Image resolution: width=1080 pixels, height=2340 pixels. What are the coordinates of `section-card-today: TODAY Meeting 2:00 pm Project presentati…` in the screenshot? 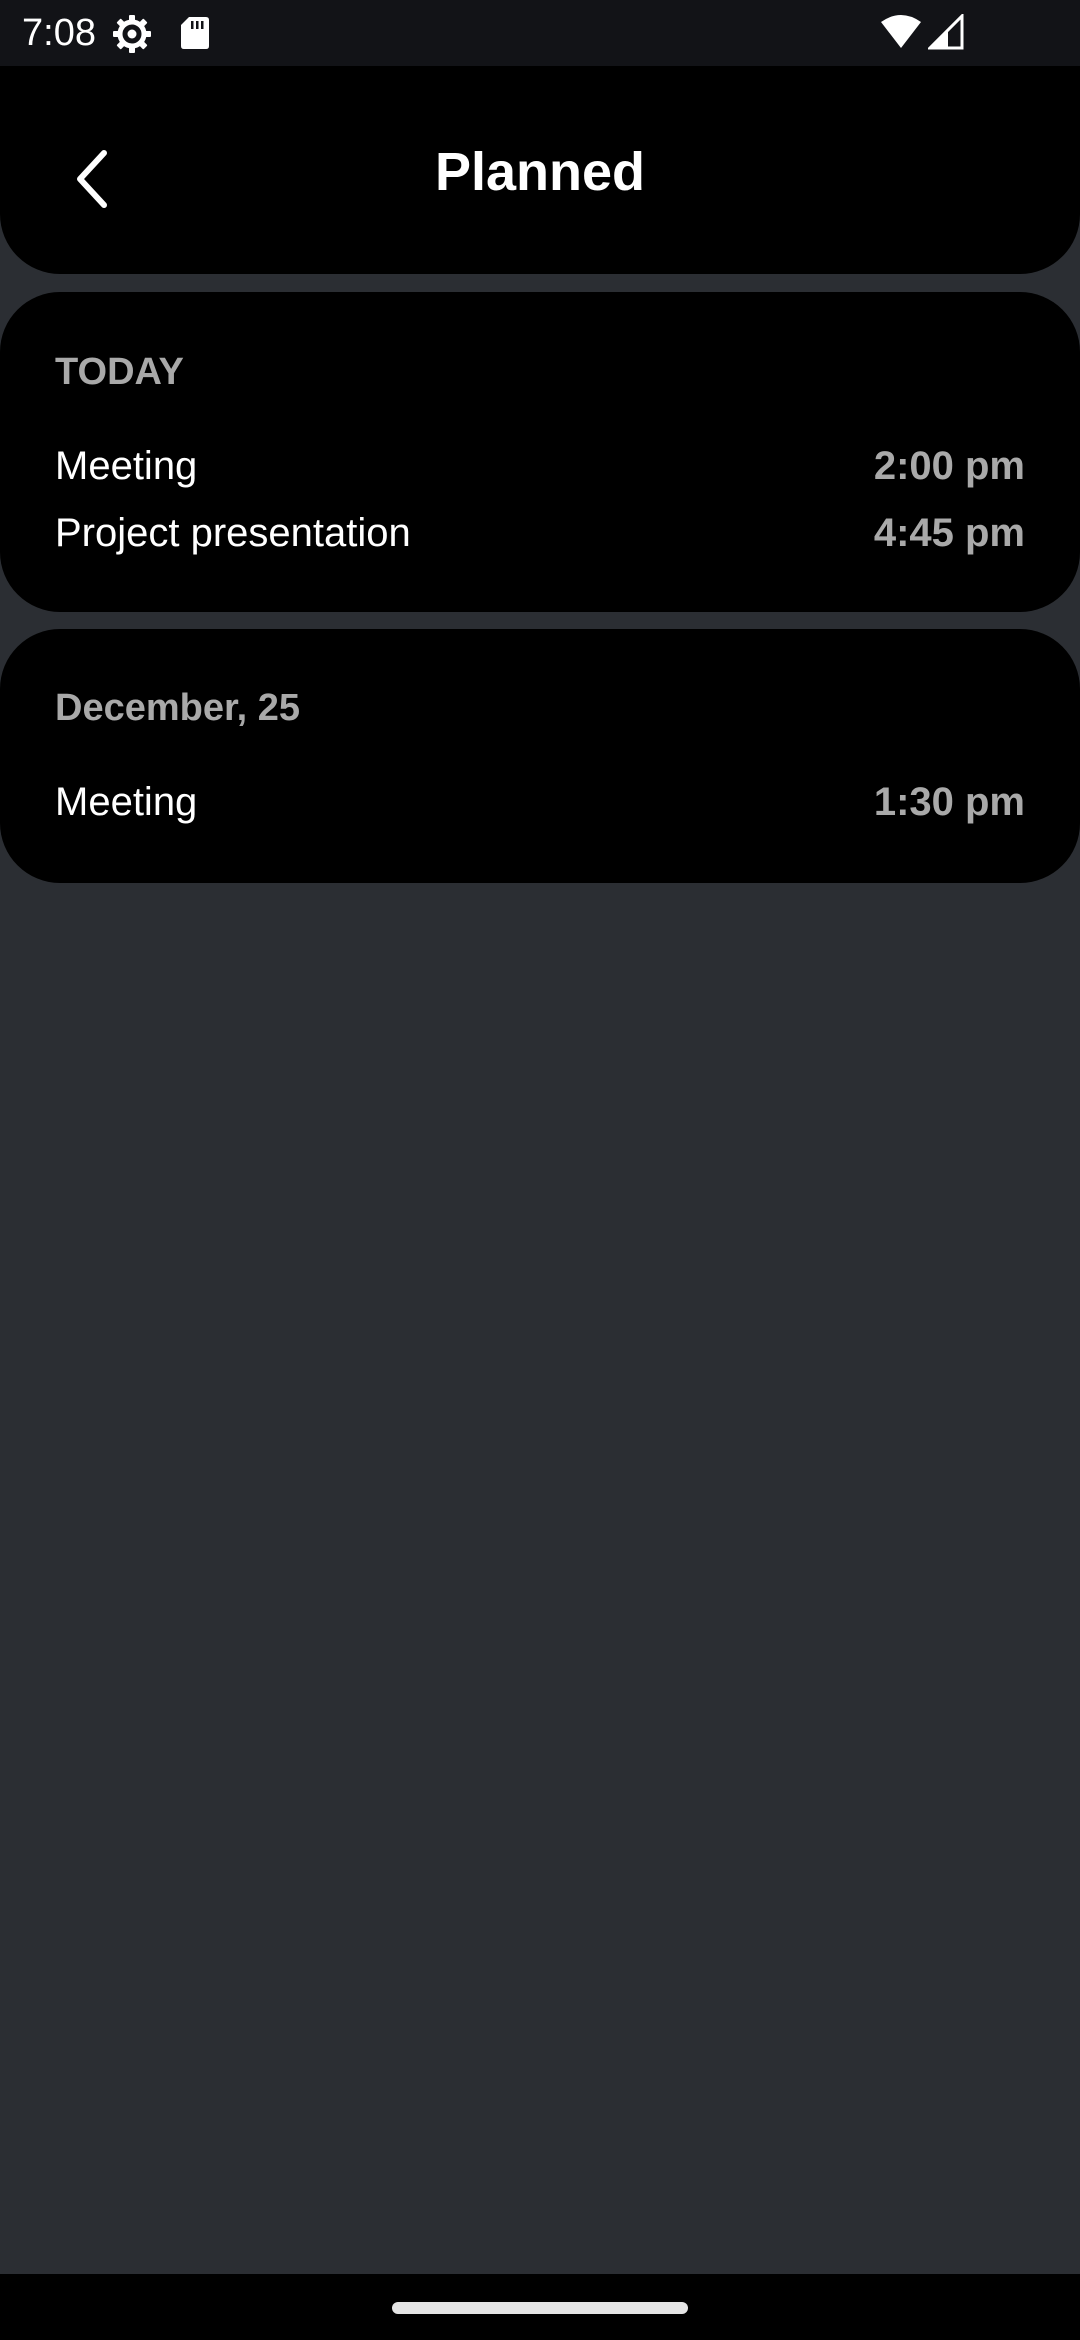 It's located at (540, 452).